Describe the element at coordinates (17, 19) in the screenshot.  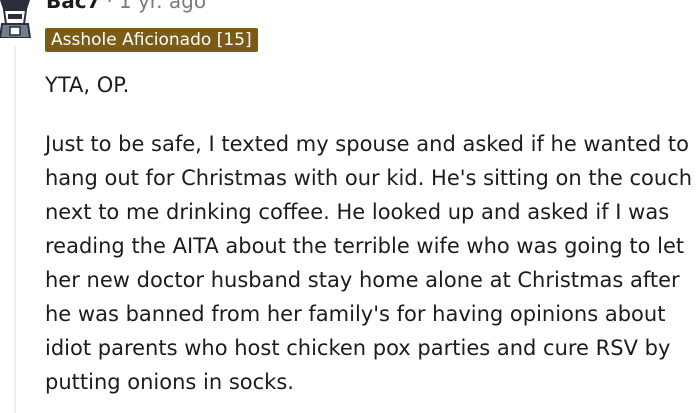
I see `user-avatar-icon` at that location.